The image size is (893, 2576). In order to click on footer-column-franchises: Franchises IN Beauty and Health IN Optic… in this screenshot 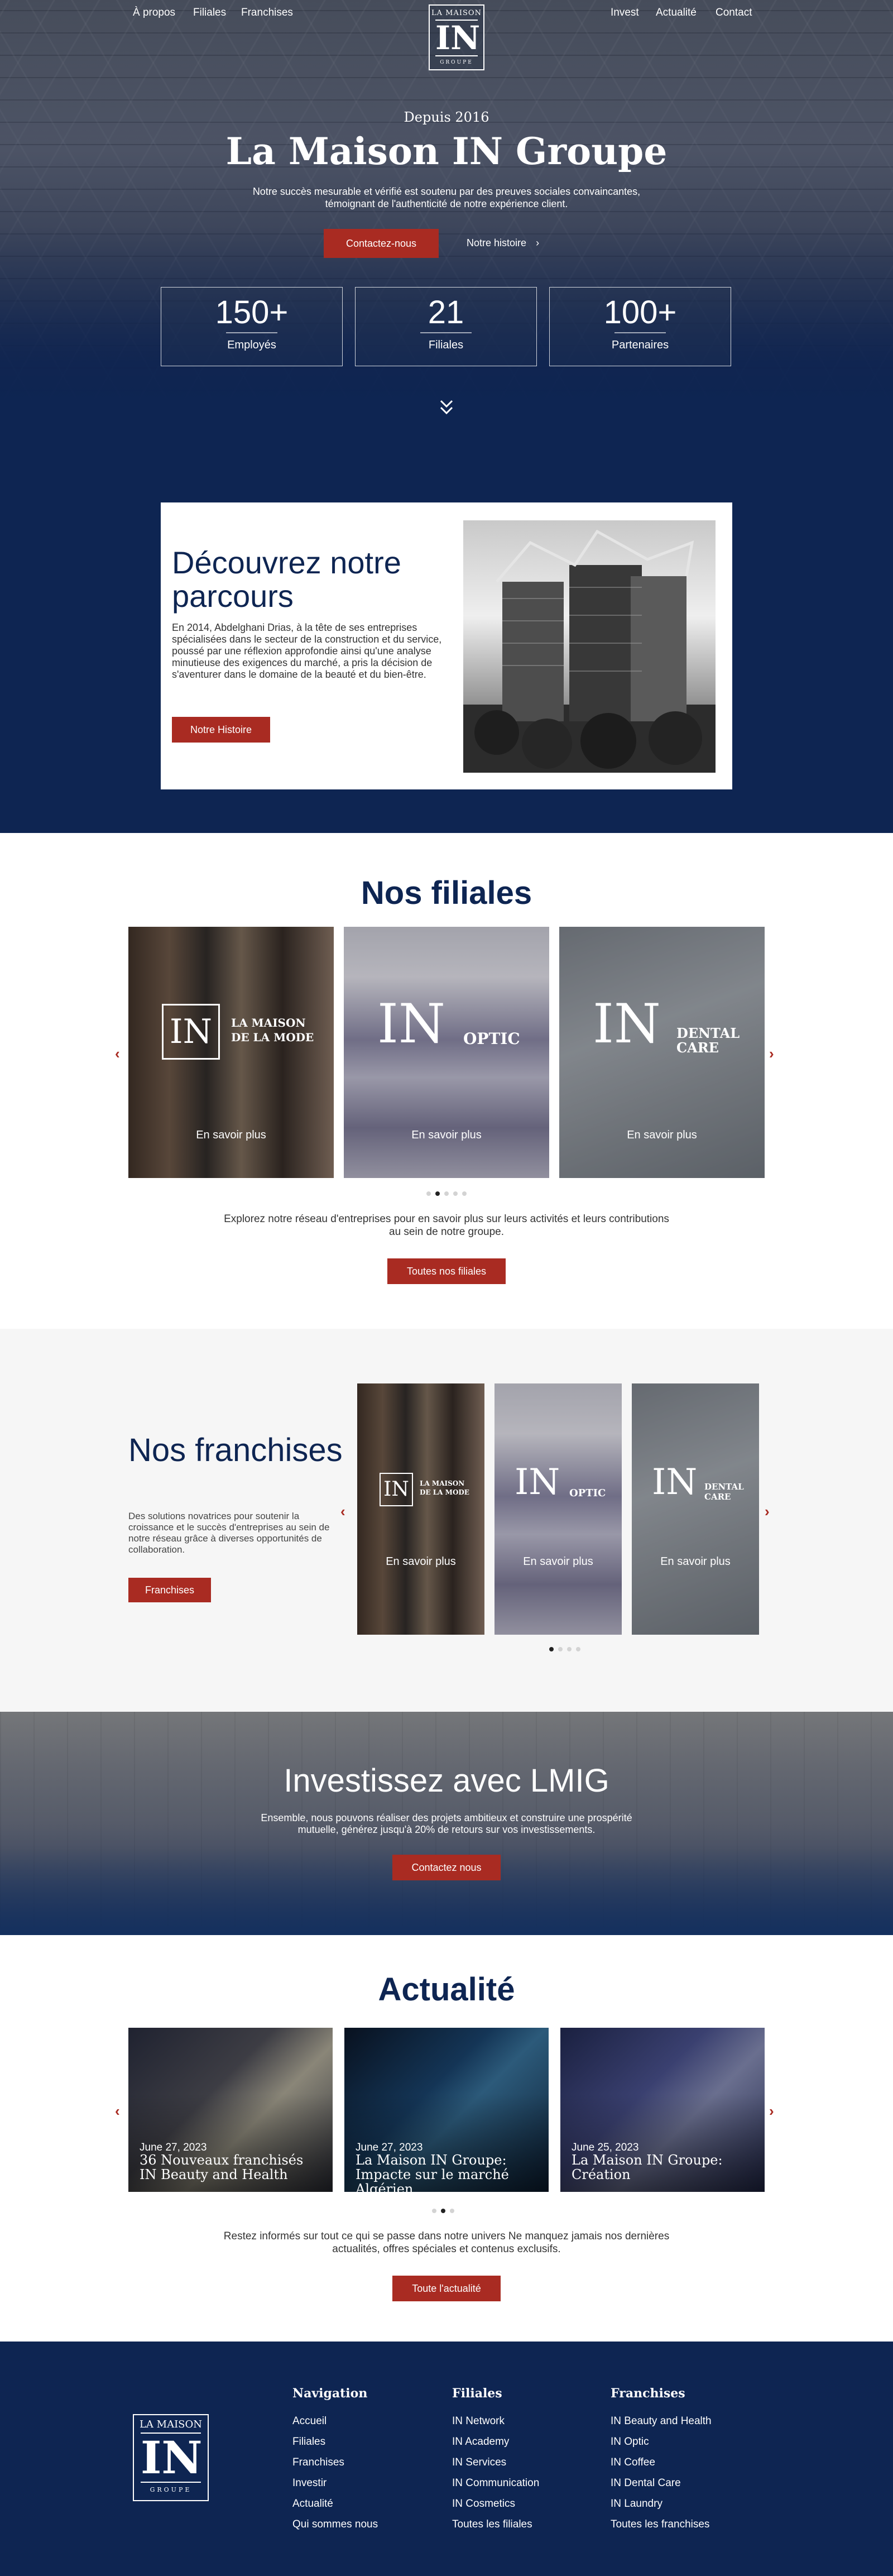, I will do `click(661, 2460)`.